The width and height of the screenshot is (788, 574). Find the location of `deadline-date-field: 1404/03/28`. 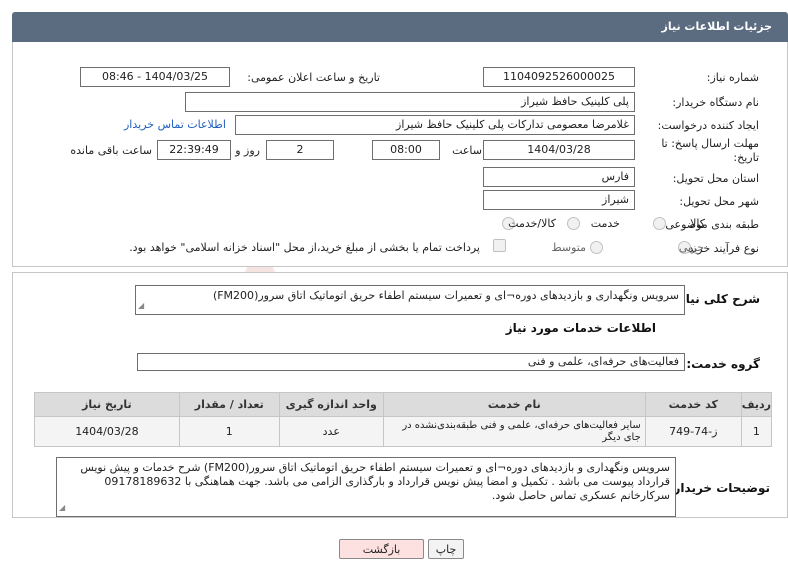

deadline-date-field: 1404/03/28 is located at coordinates (559, 150).